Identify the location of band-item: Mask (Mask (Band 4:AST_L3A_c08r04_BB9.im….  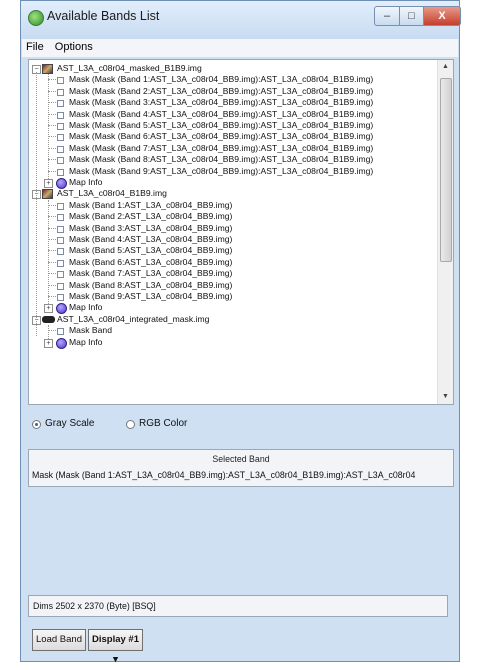
(221, 114).